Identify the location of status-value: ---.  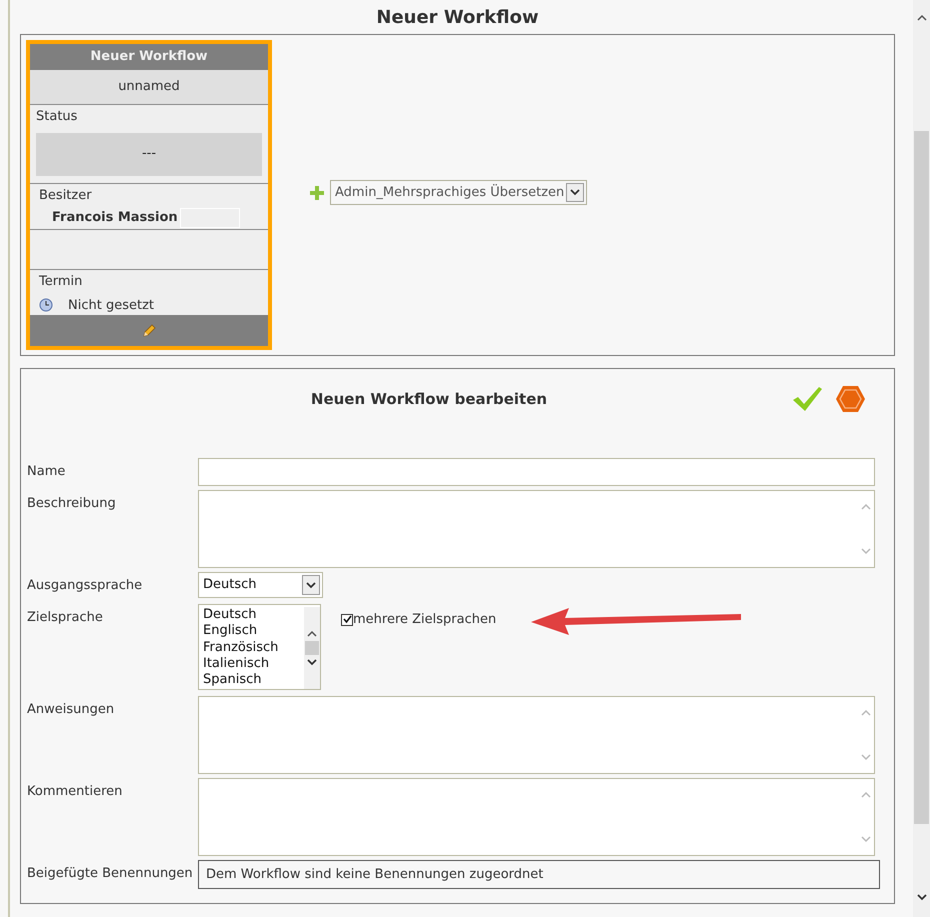
(149, 154).